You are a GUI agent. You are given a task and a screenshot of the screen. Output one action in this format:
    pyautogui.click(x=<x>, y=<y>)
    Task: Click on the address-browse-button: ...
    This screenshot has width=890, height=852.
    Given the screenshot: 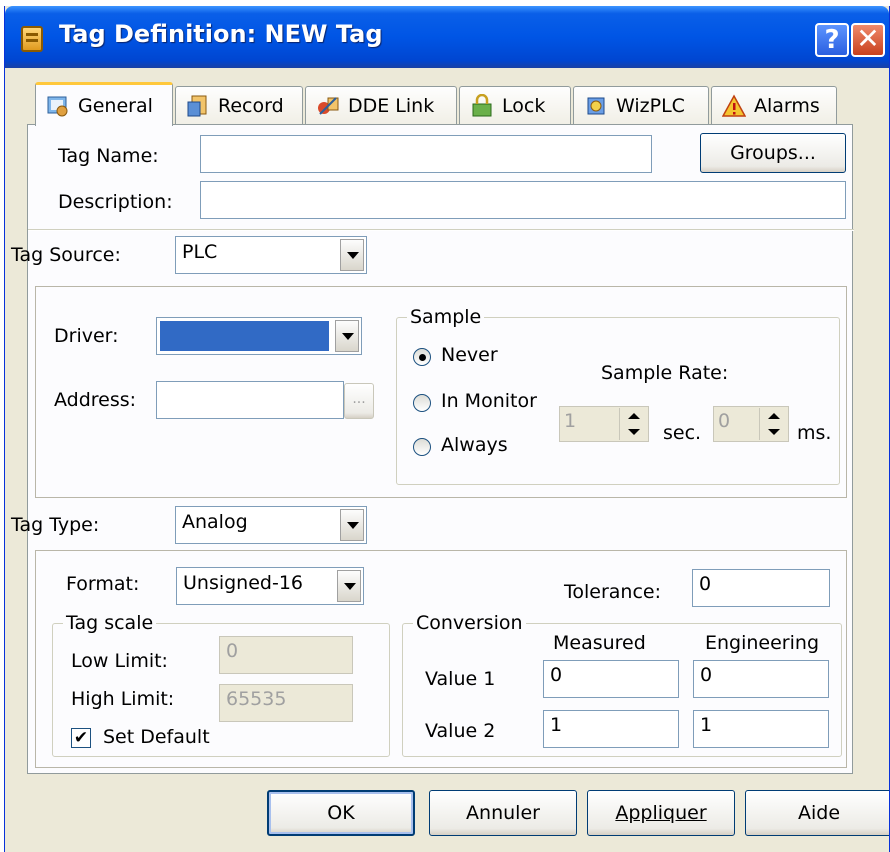 What is the action you would take?
    pyautogui.click(x=359, y=401)
    